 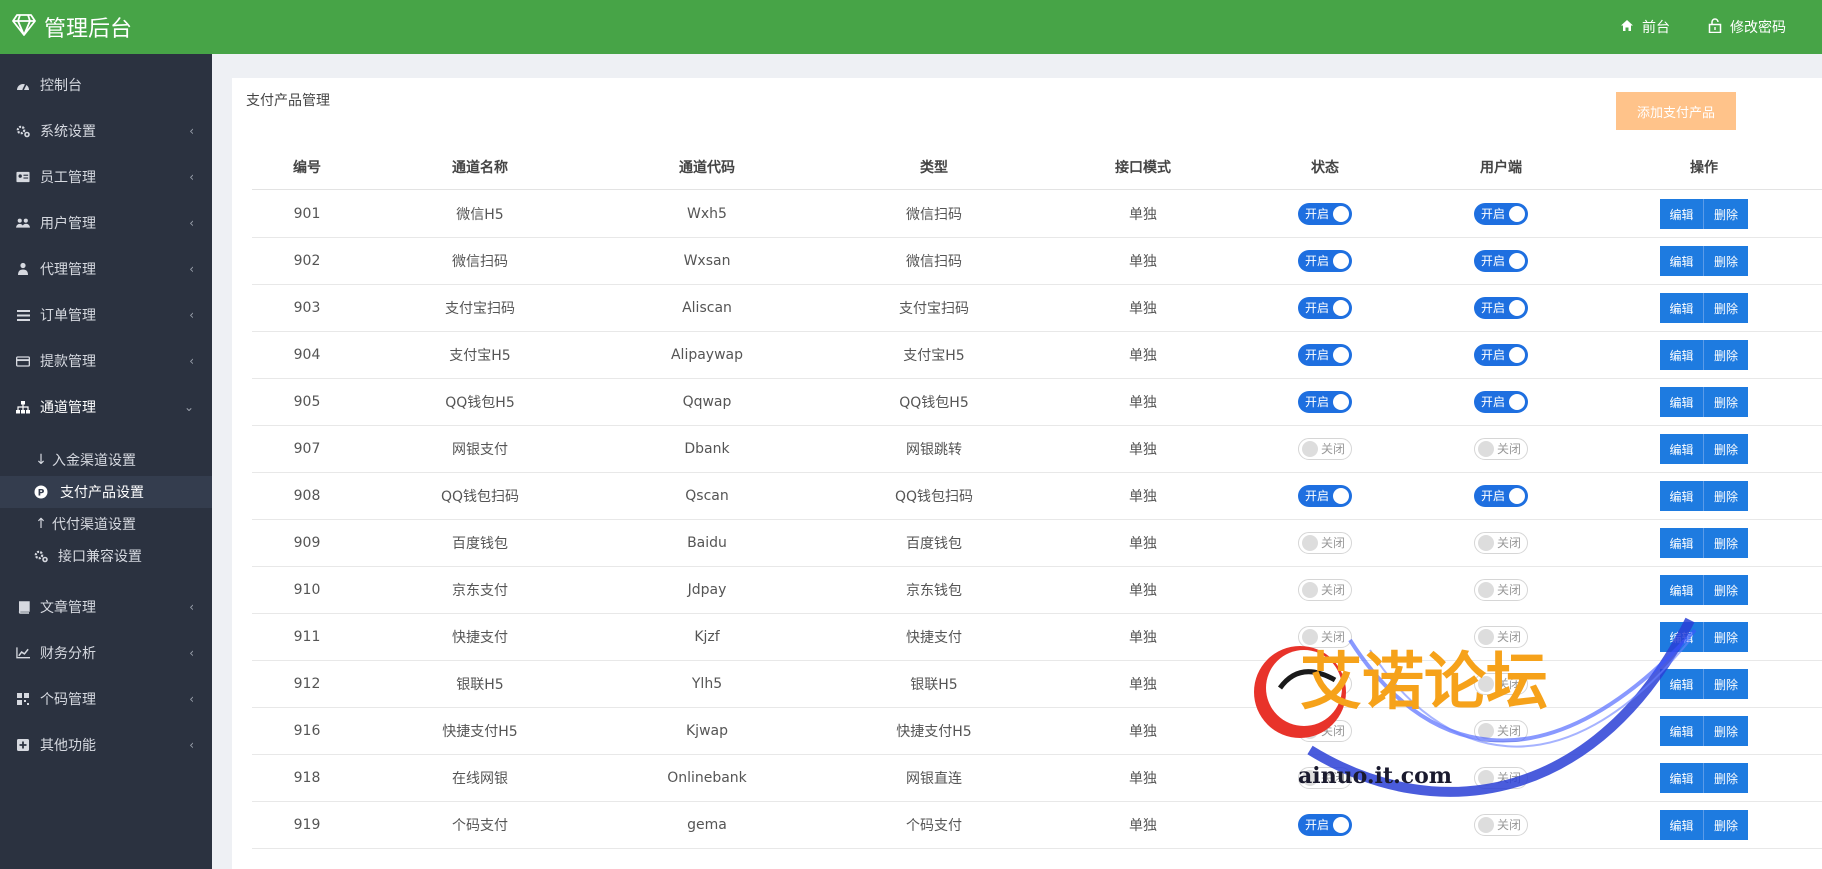 What do you see at coordinates (106, 556) in the screenshot?
I see `sidebar-subitem-api-compat: 接口兼容设置` at bounding box center [106, 556].